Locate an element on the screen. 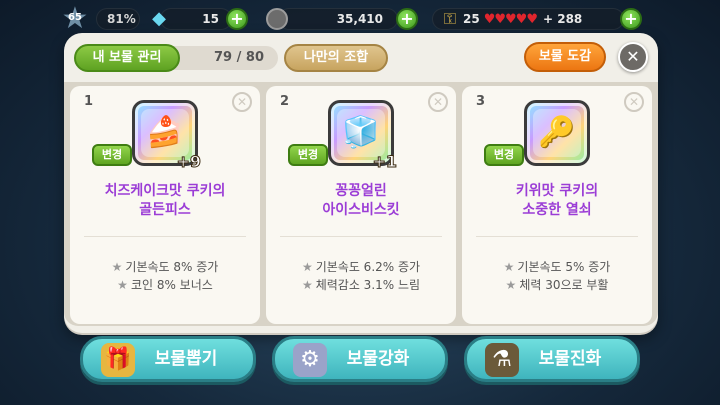 This screenshot has height=405, width=720. treasure-effects: ★ 기본속도 6.2% 증가 ★ 체력감소 3.1% 느림 is located at coordinates (361, 276).